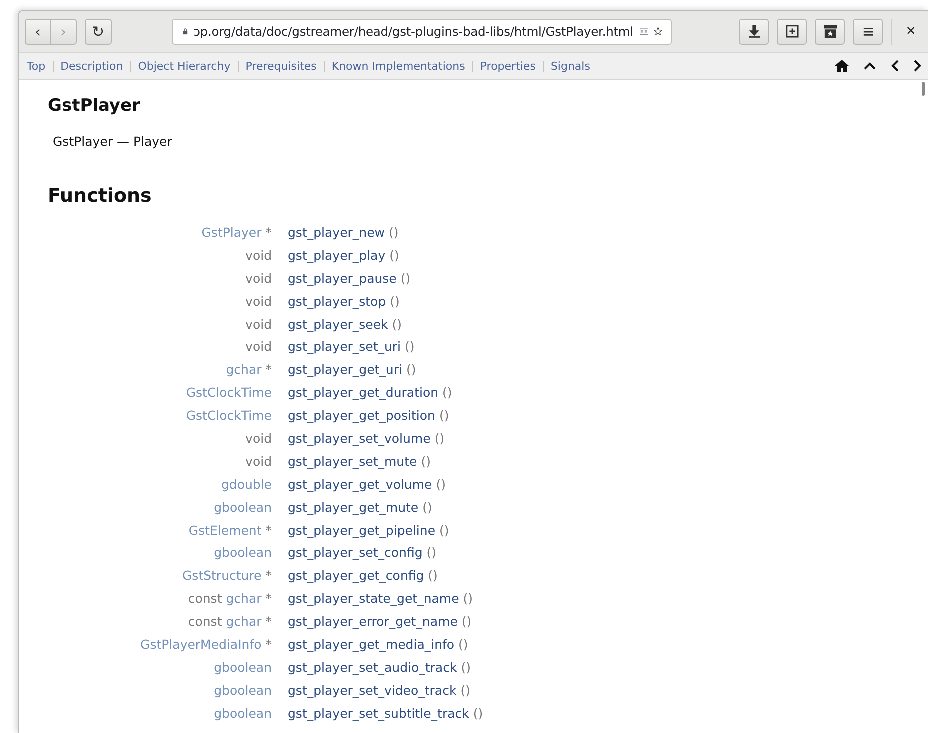 This screenshot has width=928, height=733. I want to click on function-link: gst_player_get_mute, so click(353, 507).